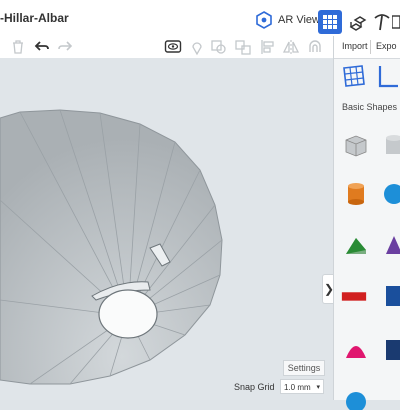  I want to click on shape-library-label: Basic Shapes, so click(369, 107).